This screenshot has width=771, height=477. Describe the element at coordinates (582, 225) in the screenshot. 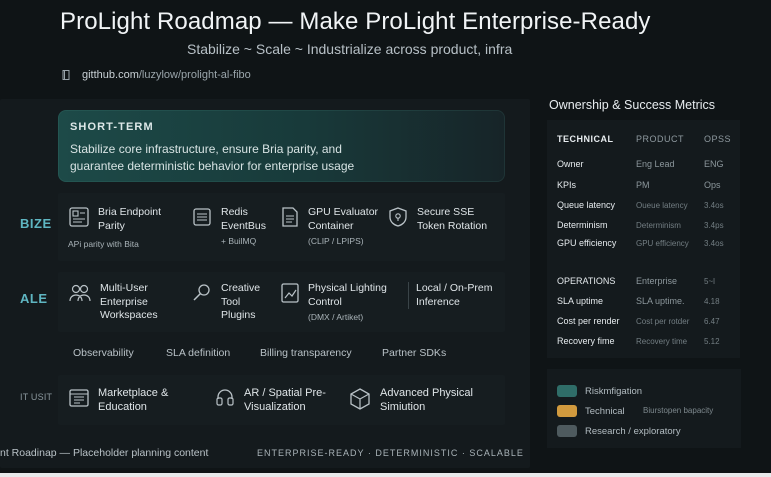

I see `metric-key: Determinism` at that location.